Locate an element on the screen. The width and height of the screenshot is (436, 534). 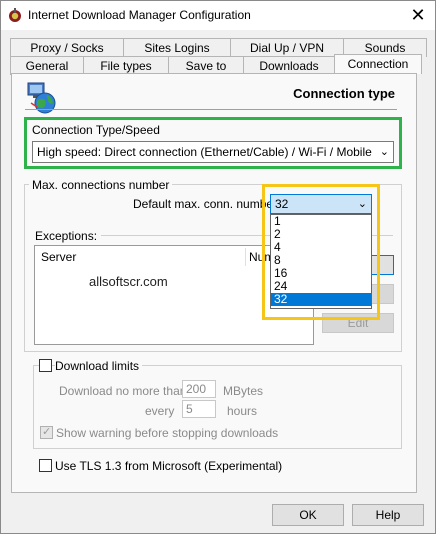
connection-type-label: Connection Type/Speed is located at coordinates (96, 130).